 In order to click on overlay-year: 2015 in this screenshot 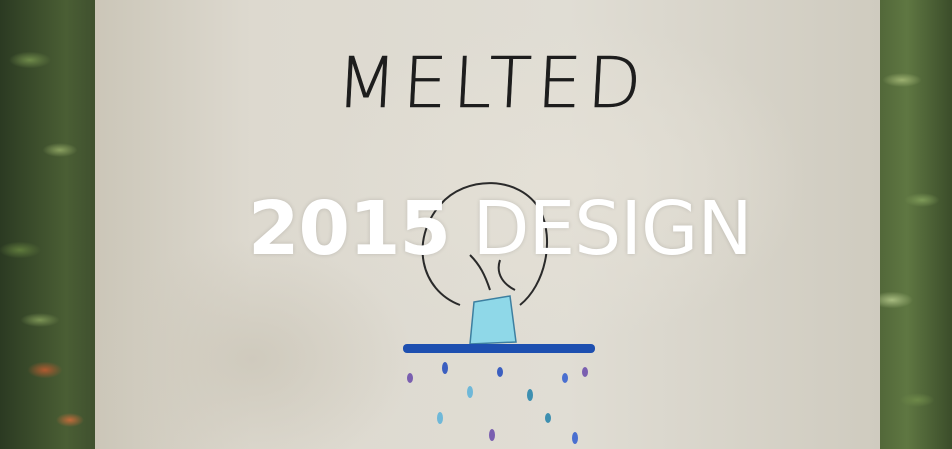, I will do `click(349, 229)`.